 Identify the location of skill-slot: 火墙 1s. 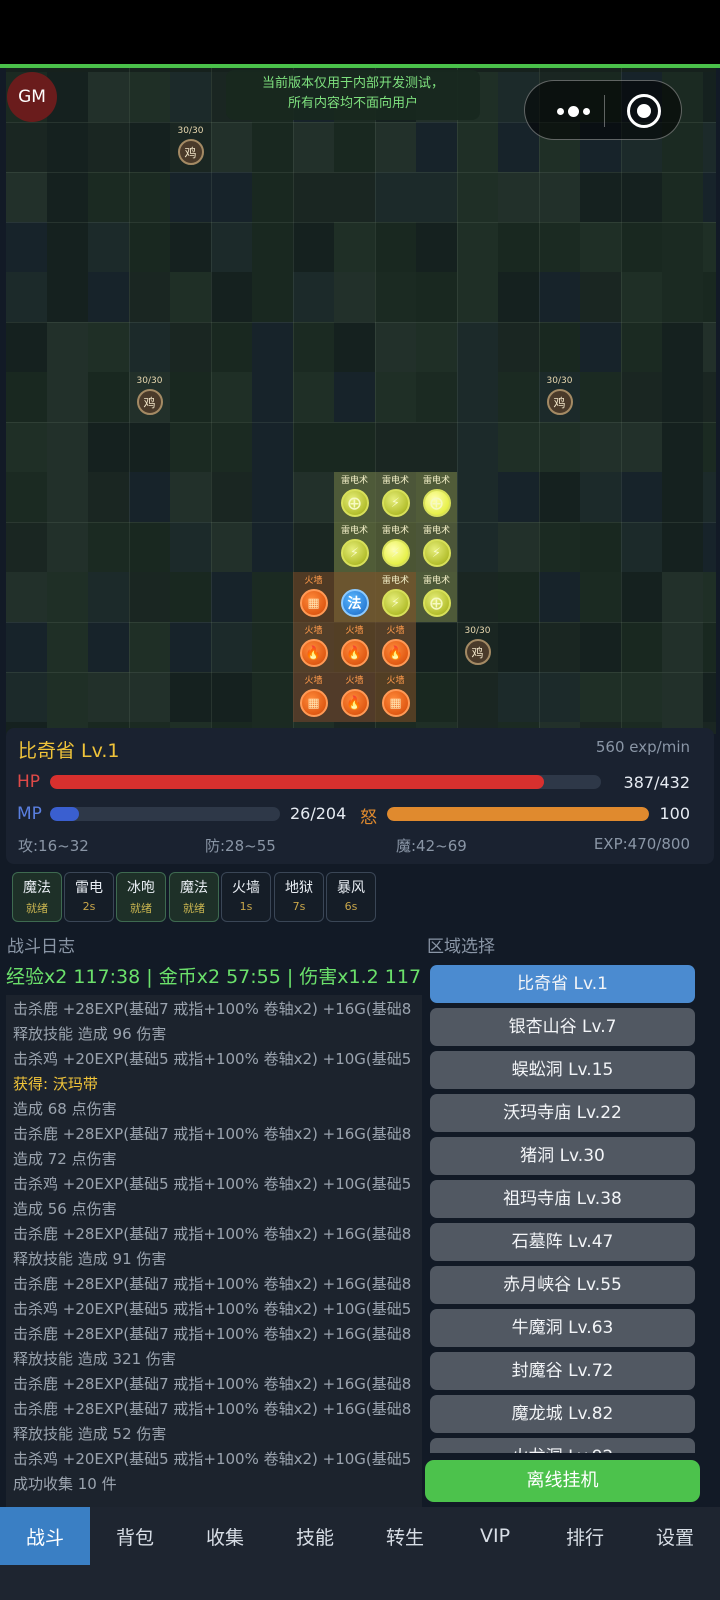
(246, 897).